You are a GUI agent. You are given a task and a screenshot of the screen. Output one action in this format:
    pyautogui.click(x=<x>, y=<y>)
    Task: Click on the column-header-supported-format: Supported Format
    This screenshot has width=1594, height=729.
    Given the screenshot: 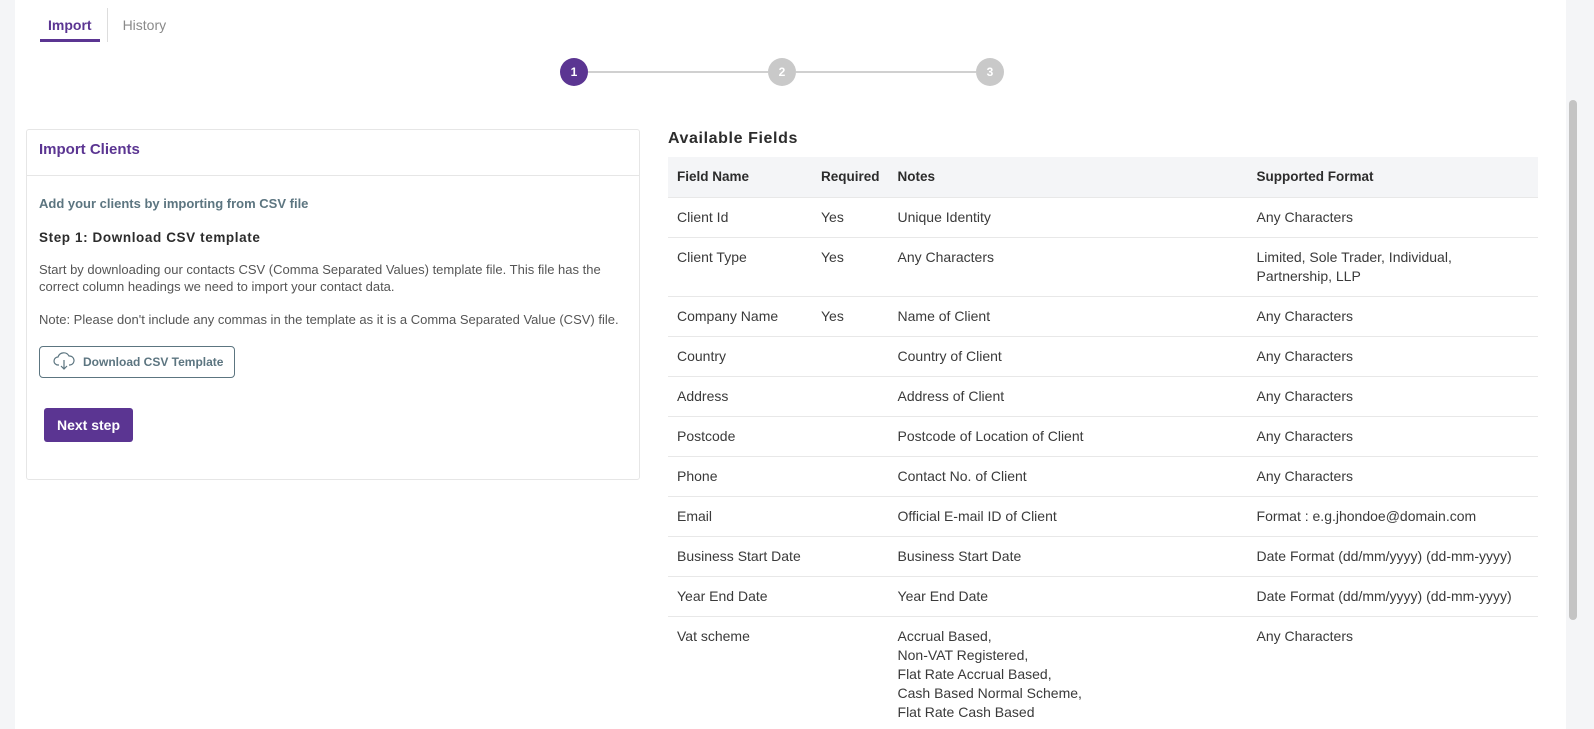 What is the action you would take?
    pyautogui.click(x=1315, y=177)
    